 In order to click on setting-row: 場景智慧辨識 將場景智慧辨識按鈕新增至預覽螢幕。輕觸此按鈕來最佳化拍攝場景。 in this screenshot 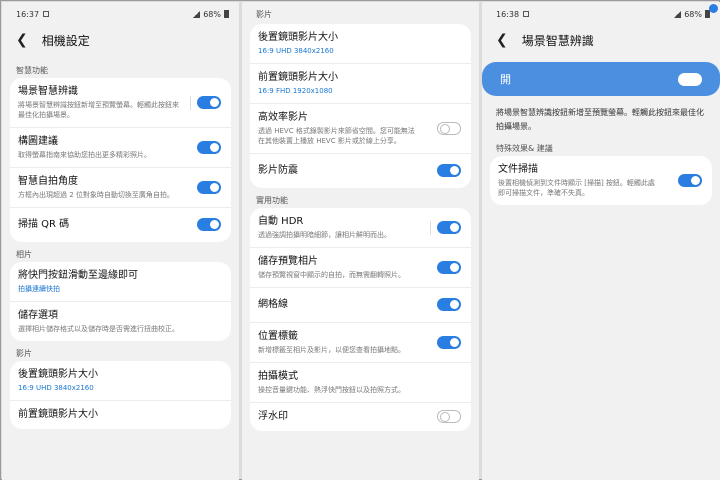, I will do `click(120, 103)`.